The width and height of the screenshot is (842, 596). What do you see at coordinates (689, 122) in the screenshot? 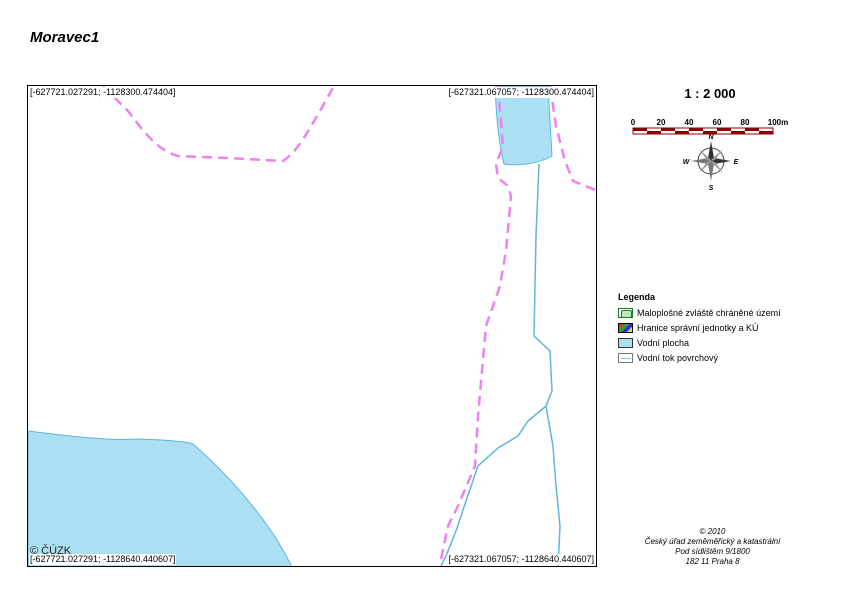
I see `scale-tick-40: 40` at bounding box center [689, 122].